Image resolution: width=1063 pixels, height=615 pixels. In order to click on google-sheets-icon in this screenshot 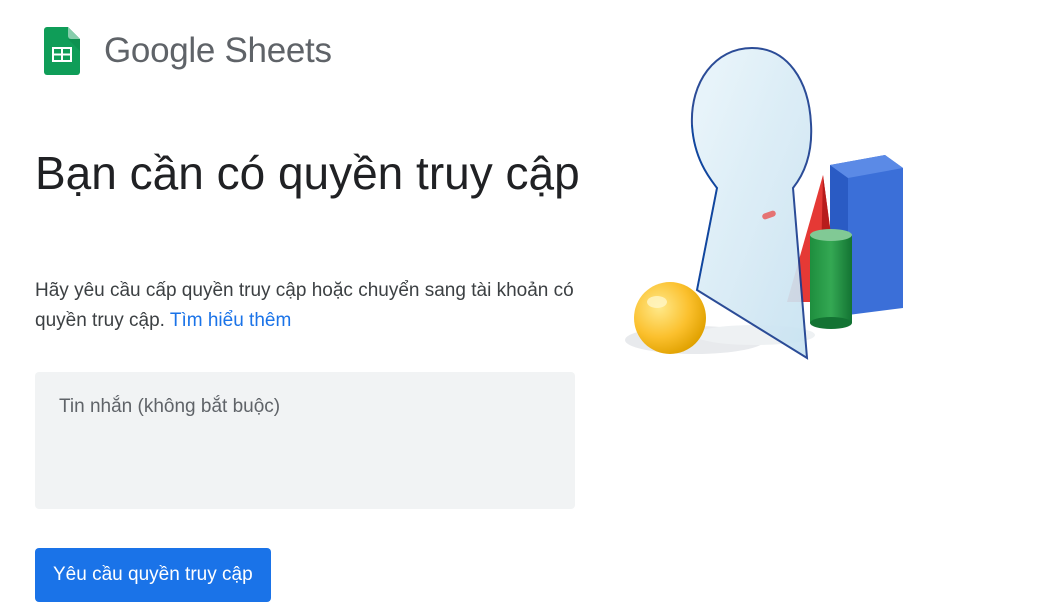, I will do `click(62, 51)`.